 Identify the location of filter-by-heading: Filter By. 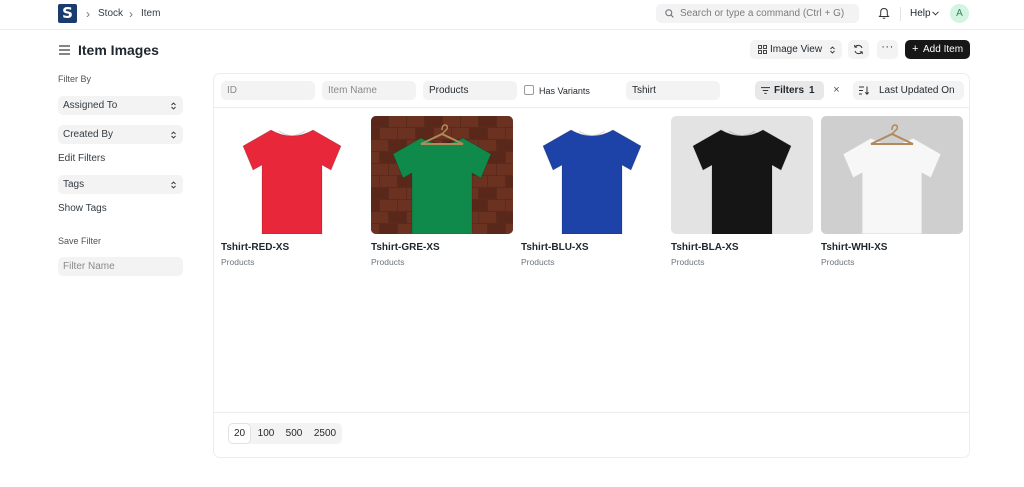
(75, 79).